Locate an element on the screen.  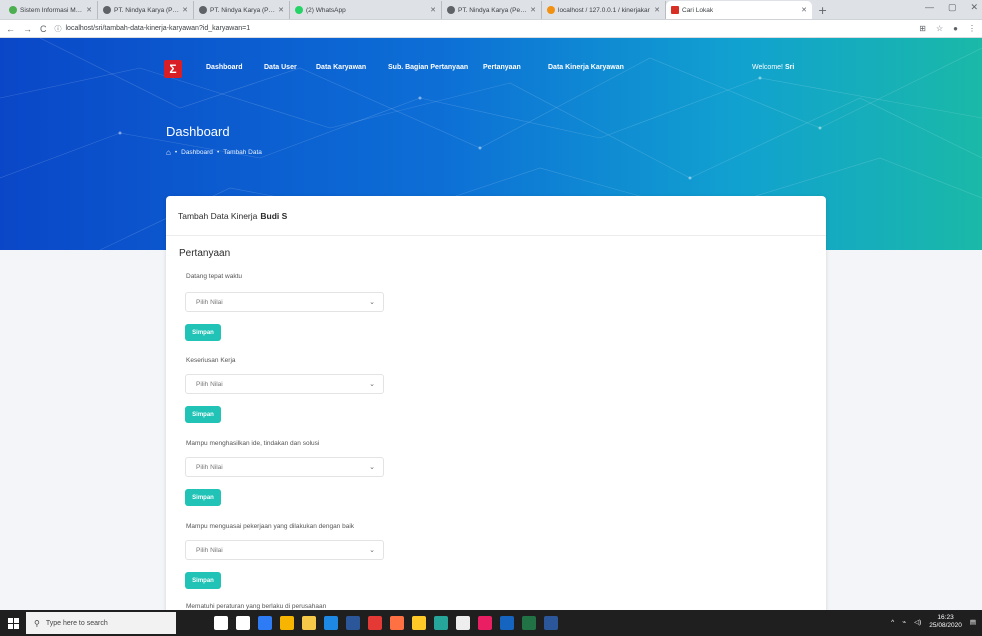
volume-icon: ◁) is located at coordinates (917, 622).